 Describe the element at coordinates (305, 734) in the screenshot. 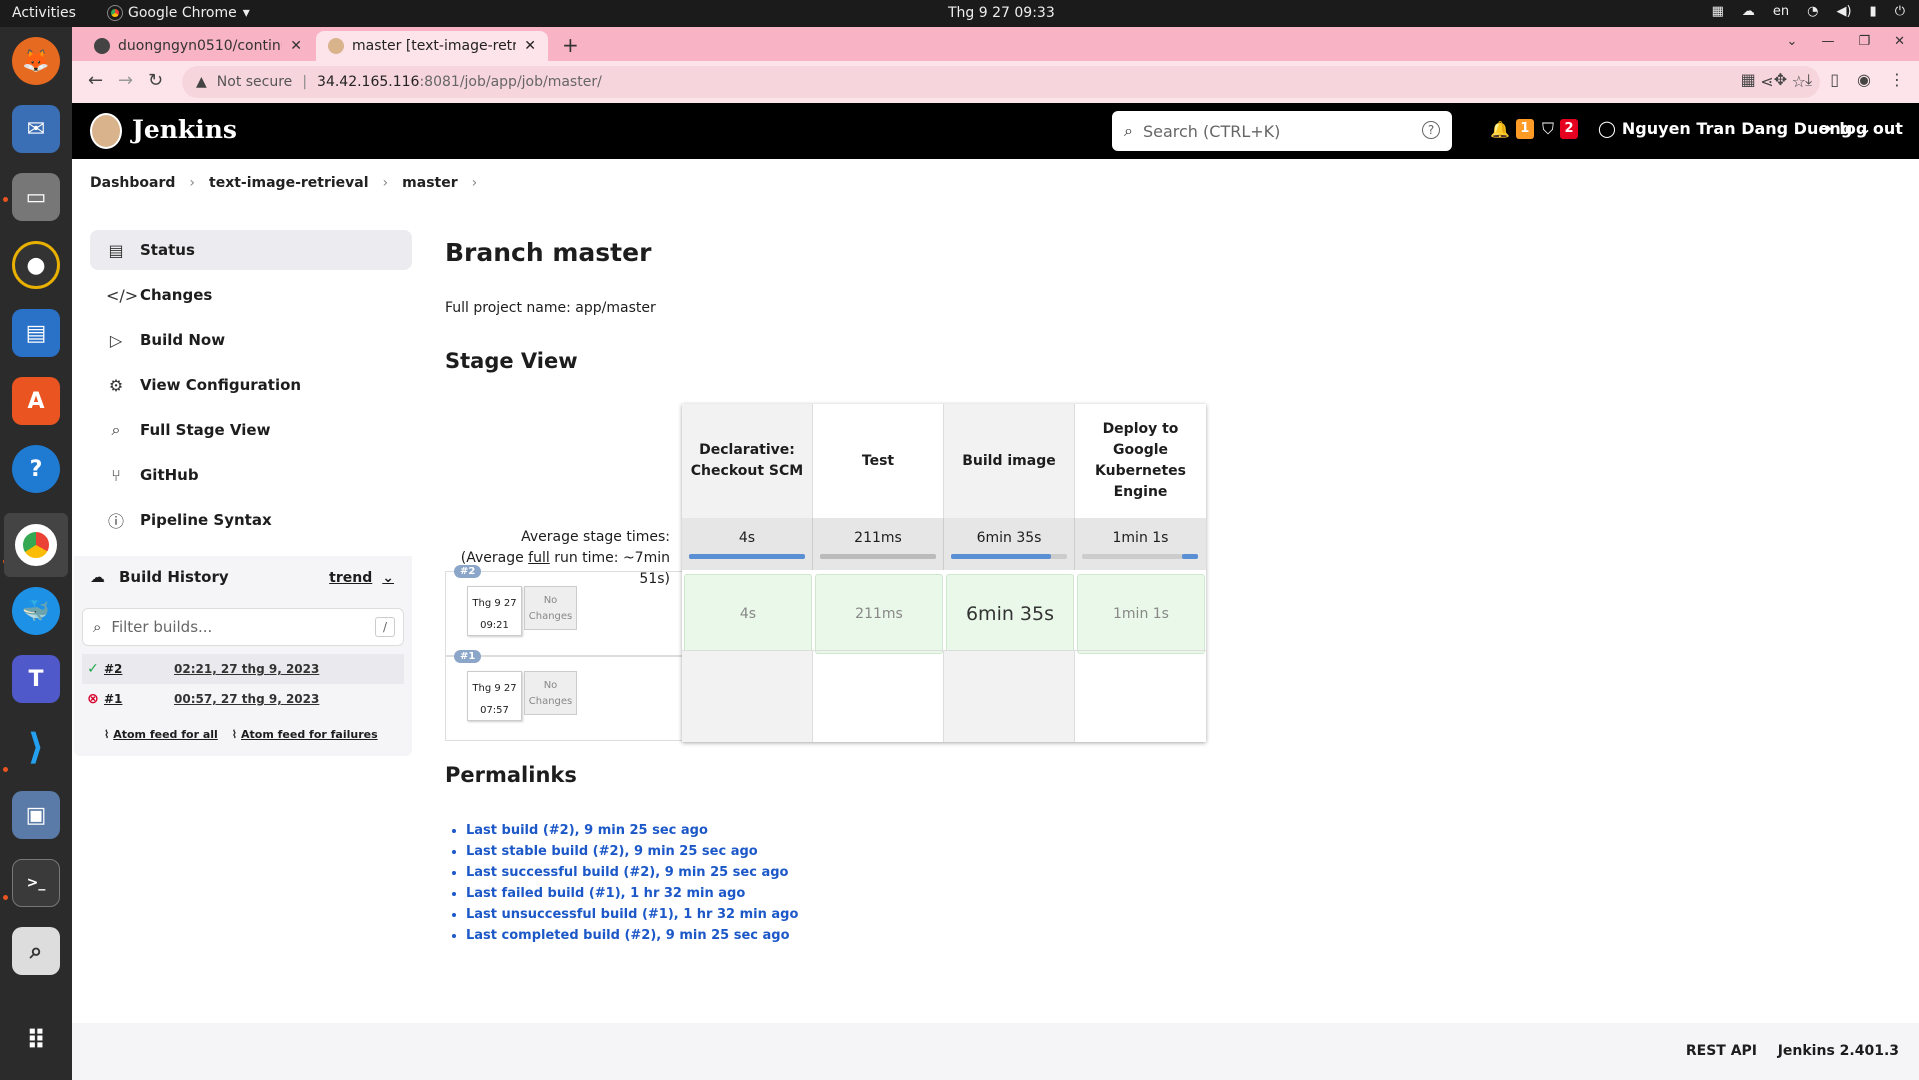

I see `atom-feed-failures-link: ⌇ Atom feed for failures` at that location.